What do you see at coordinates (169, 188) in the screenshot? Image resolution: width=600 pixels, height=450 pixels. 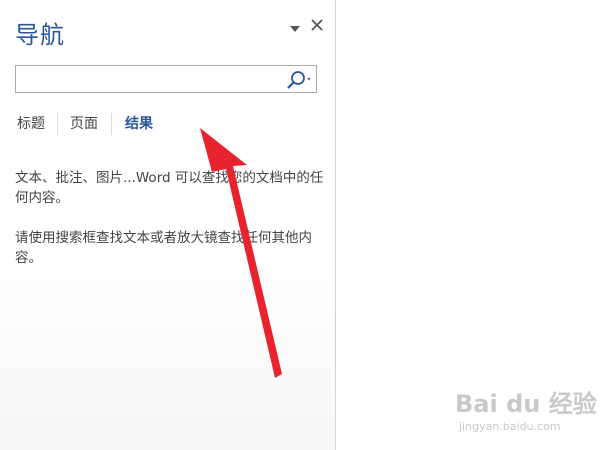 I see `results-message-1: 文本、批注、图片...Word 可以查找您的文档中的任何内容。` at bounding box center [169, 188].